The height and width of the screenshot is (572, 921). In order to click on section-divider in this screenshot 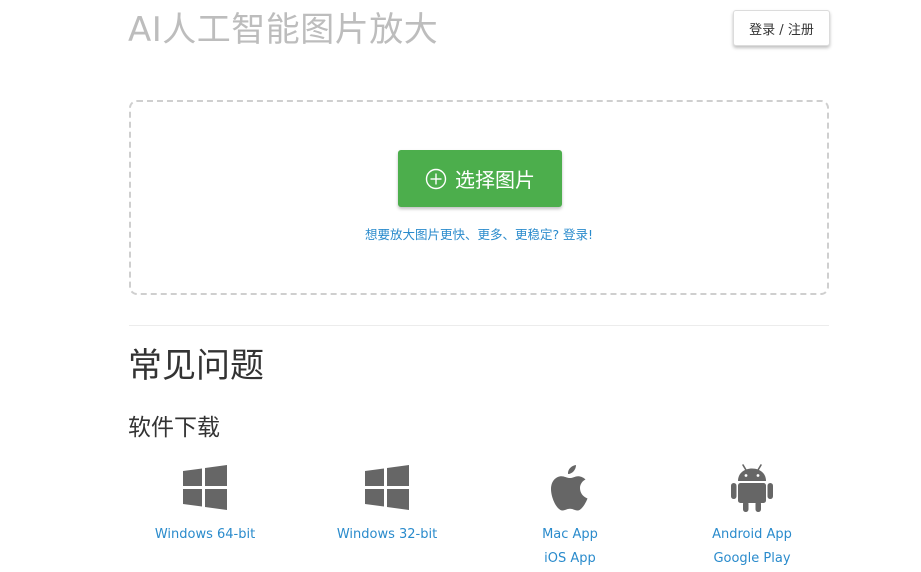, I will do `click(479, 325)`.